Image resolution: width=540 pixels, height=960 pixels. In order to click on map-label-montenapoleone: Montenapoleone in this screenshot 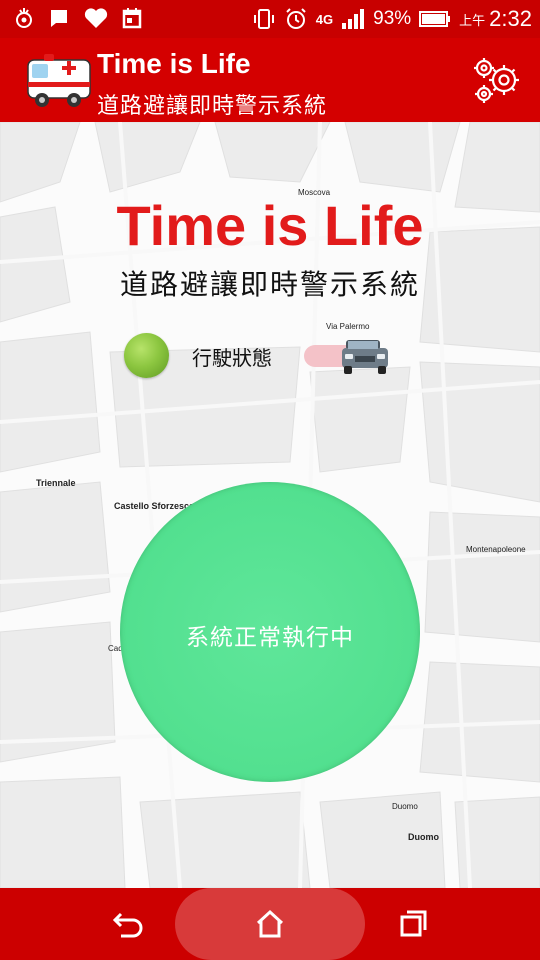, I will do `click(496, 549)`.